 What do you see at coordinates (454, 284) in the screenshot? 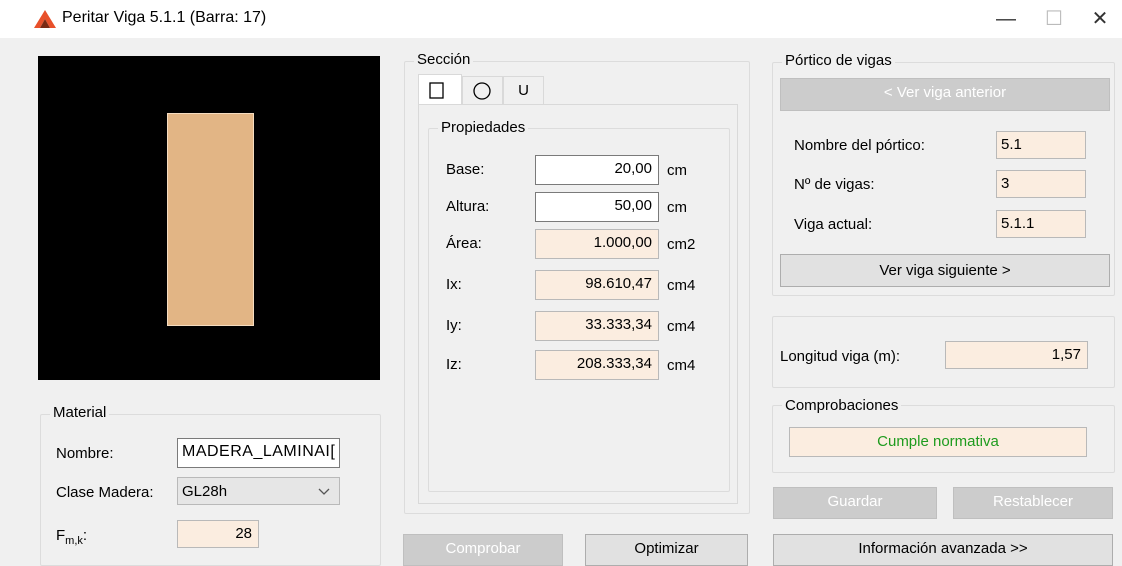
I see `prop-label: Ix:` at bounding box center [454, 284].